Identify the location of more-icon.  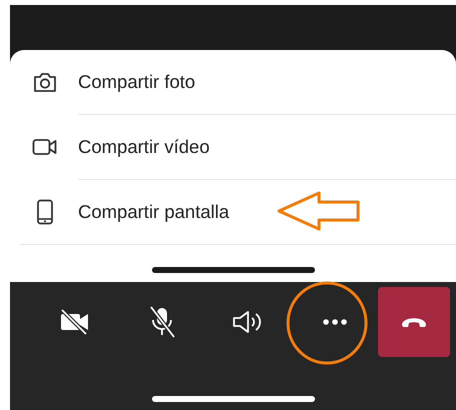
(334, 322).